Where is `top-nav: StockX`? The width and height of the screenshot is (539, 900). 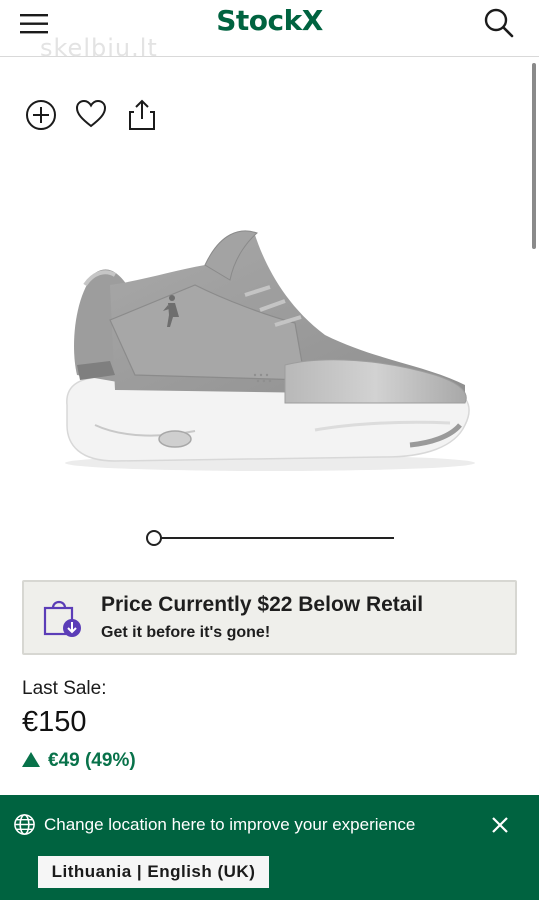 top-nav: StockX is located at coordinates (269, 28).